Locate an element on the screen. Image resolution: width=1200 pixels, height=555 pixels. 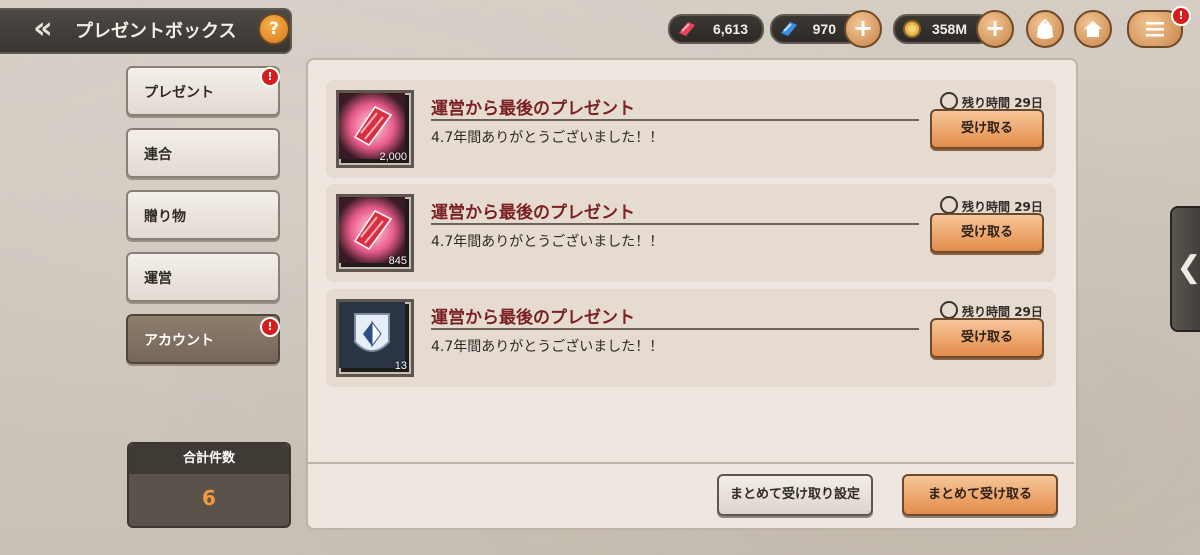
tab-present: プレゼント is located at coordinates (203, 91).